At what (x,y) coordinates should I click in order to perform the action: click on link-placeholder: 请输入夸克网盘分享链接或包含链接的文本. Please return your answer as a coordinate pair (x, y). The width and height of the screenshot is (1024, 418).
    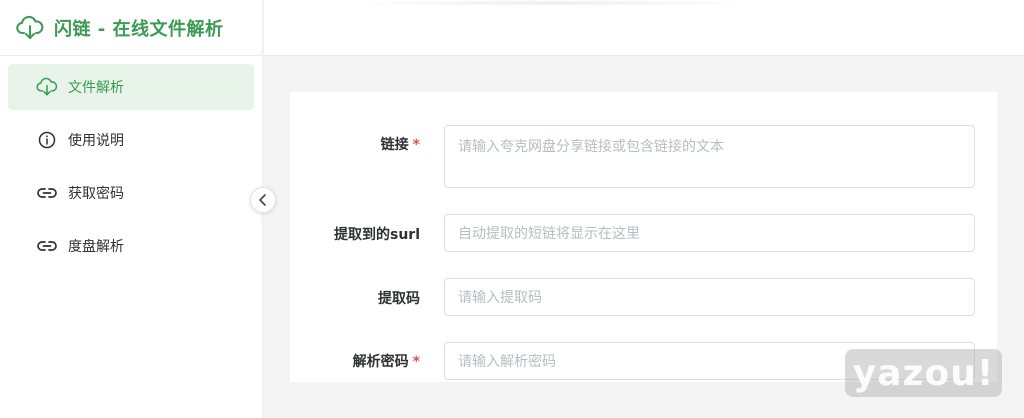
    Looking at the image, I should click on (591, 147).